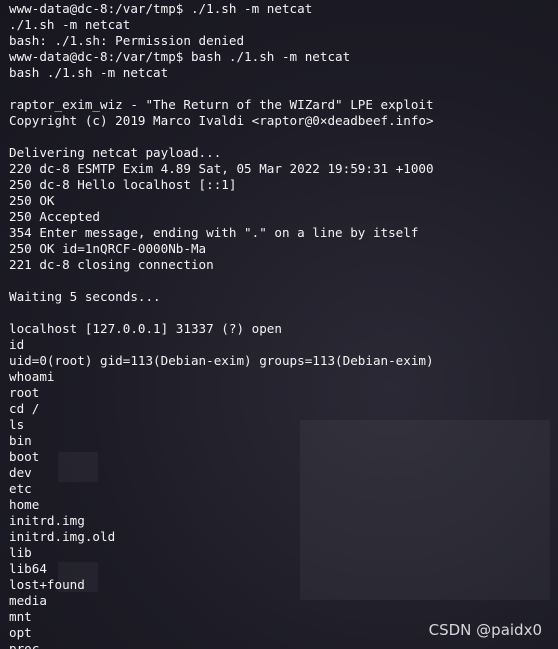 The width and height of the screenshot is (558, 649). Describe the element at coordinates (17, 344) in the screenshot. I see `terminal-line: id` at that location.